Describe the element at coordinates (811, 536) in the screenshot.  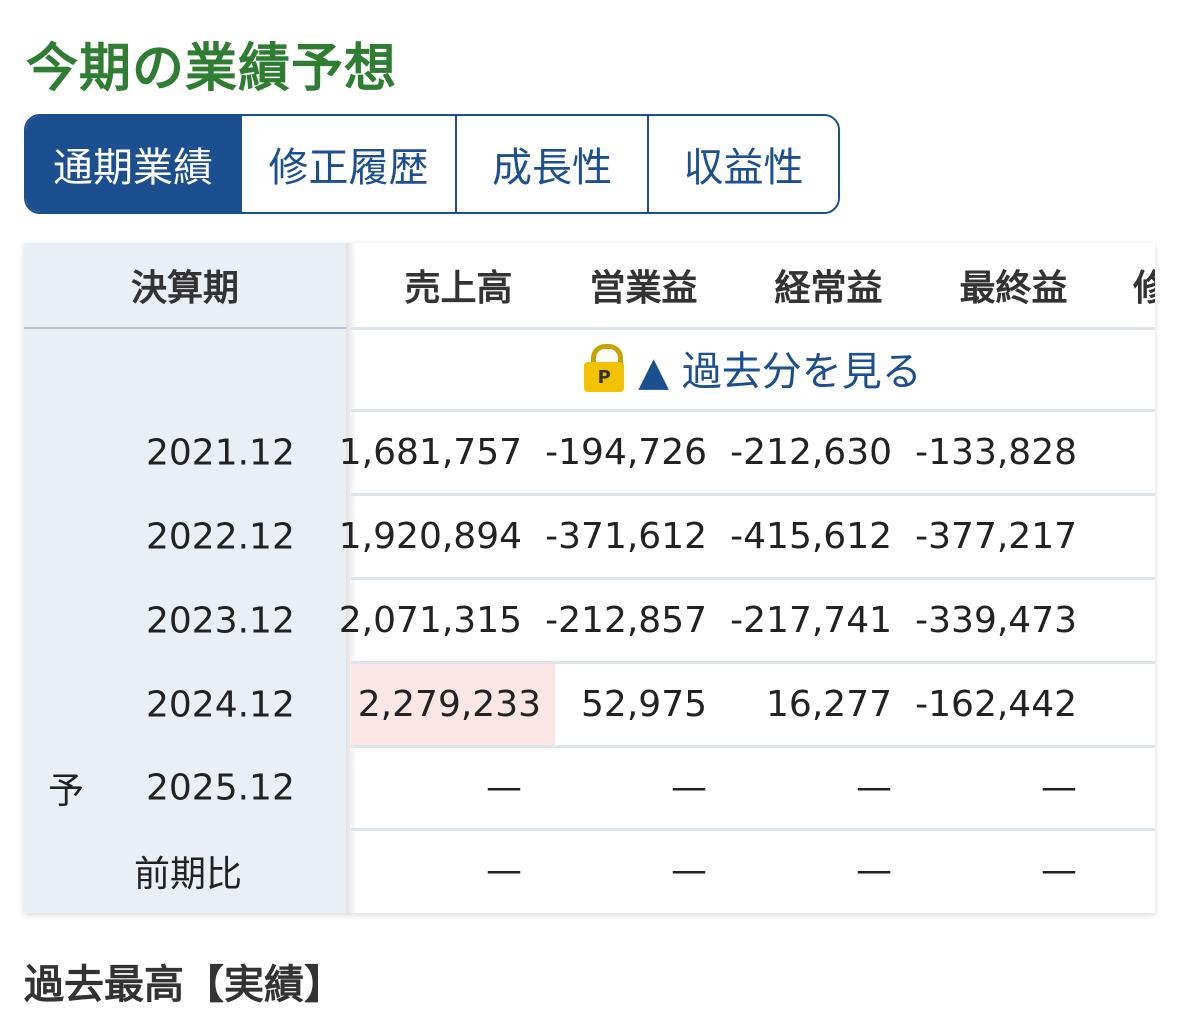
I see `cell-ordinary-profit: -415,612` at that location.